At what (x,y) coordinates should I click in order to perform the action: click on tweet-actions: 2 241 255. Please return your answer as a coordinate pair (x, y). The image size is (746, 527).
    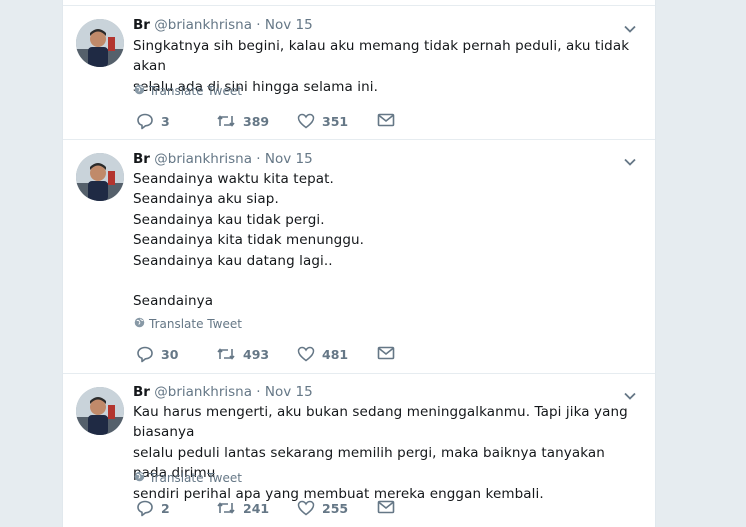
    Looking at the image, I should click on (286, 509).